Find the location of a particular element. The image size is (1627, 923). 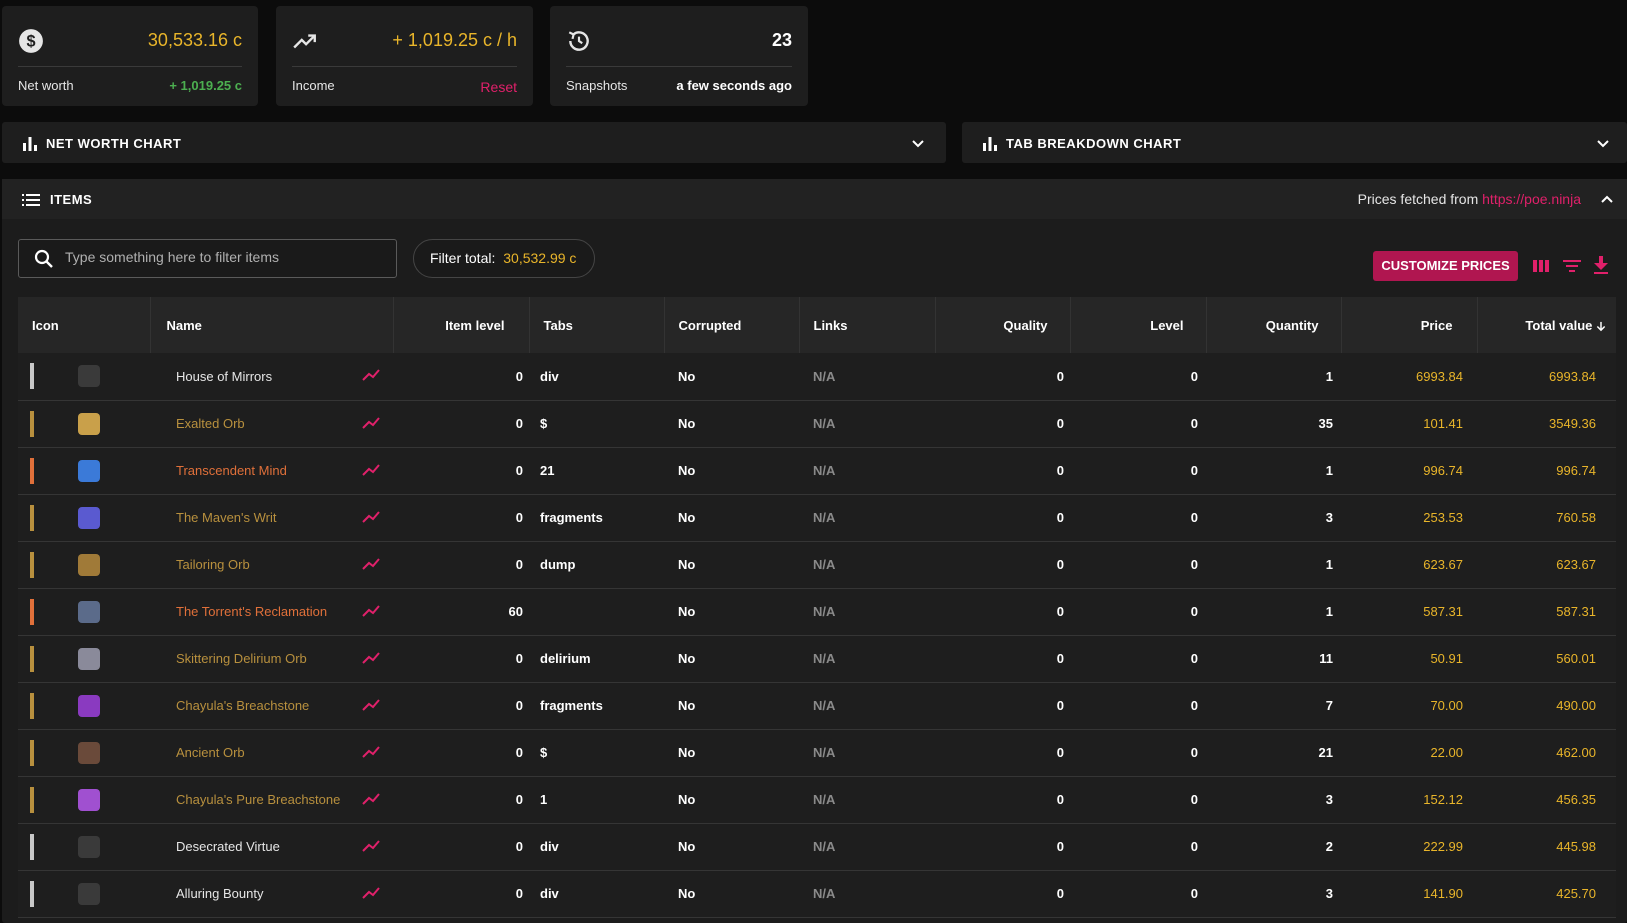

table-row: Ancient Orb 0 $ No N/A 0 0 21 22.00 462.00 is located at coordinates (817, 752).